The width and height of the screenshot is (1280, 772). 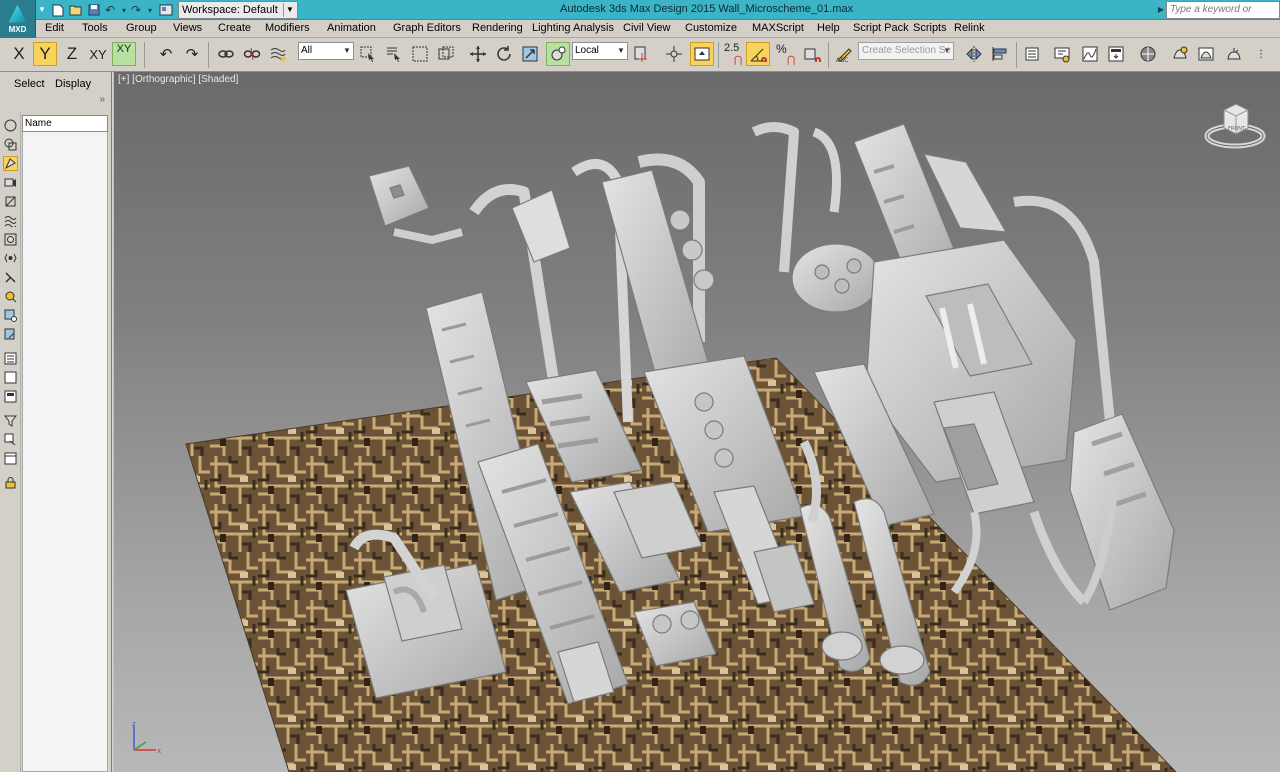 I want to click on display-lights-icon, so click(x=10, y=296).